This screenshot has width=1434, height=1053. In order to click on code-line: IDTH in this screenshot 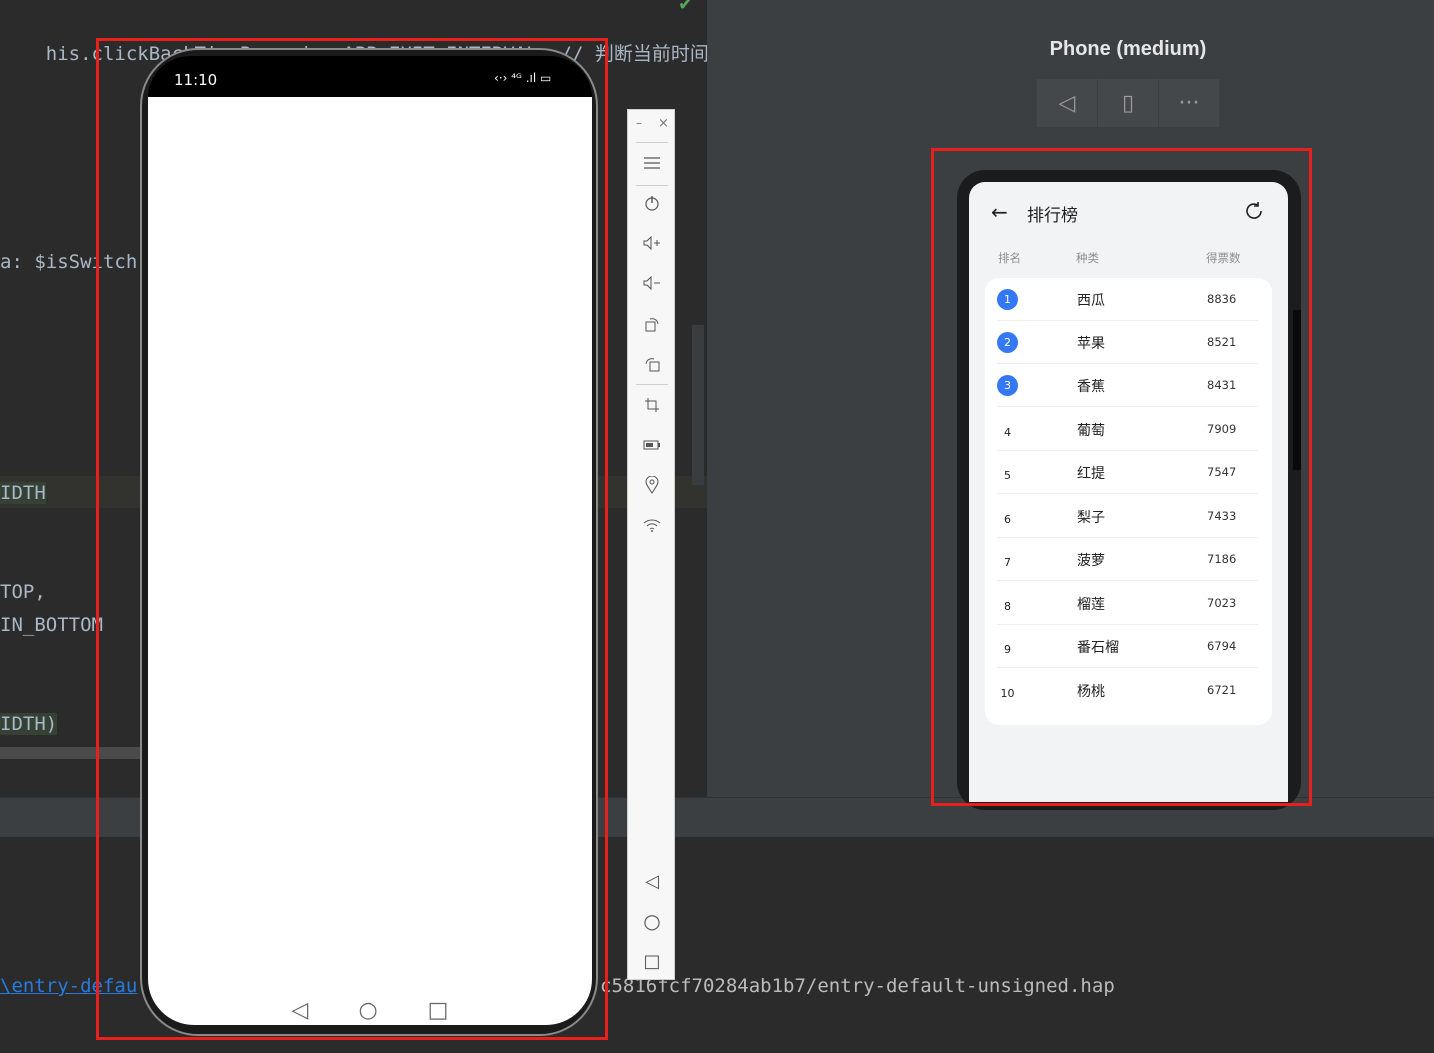, I will do `click(23, 493)`.